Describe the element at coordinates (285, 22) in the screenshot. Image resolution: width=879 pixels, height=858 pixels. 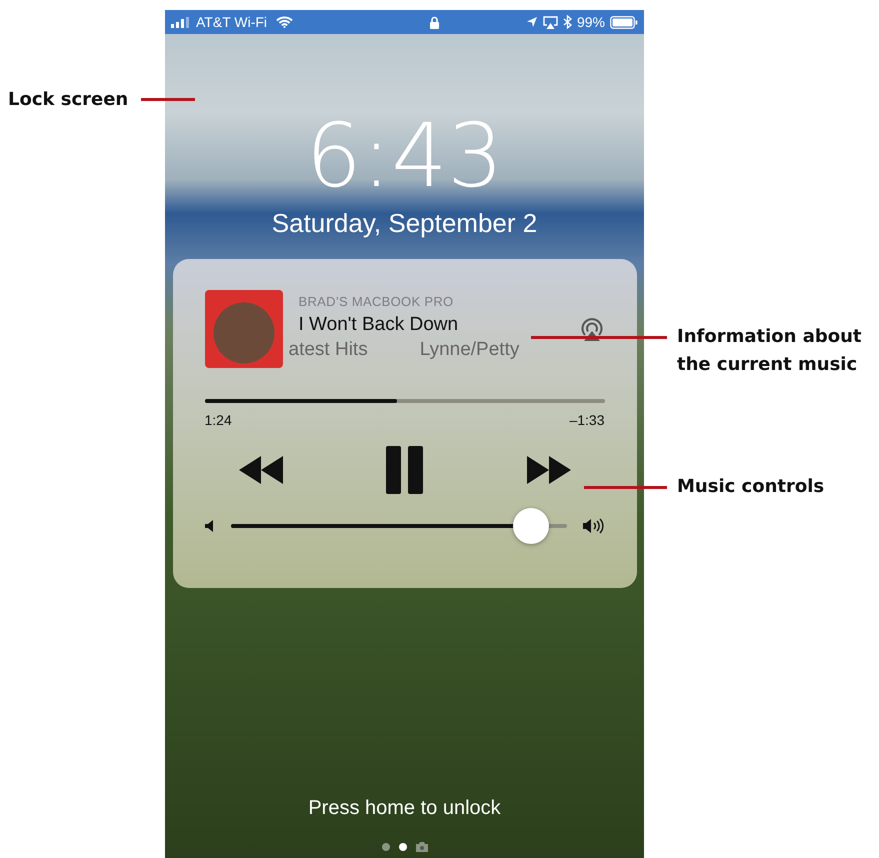
I see `wifi-icon` at that location.